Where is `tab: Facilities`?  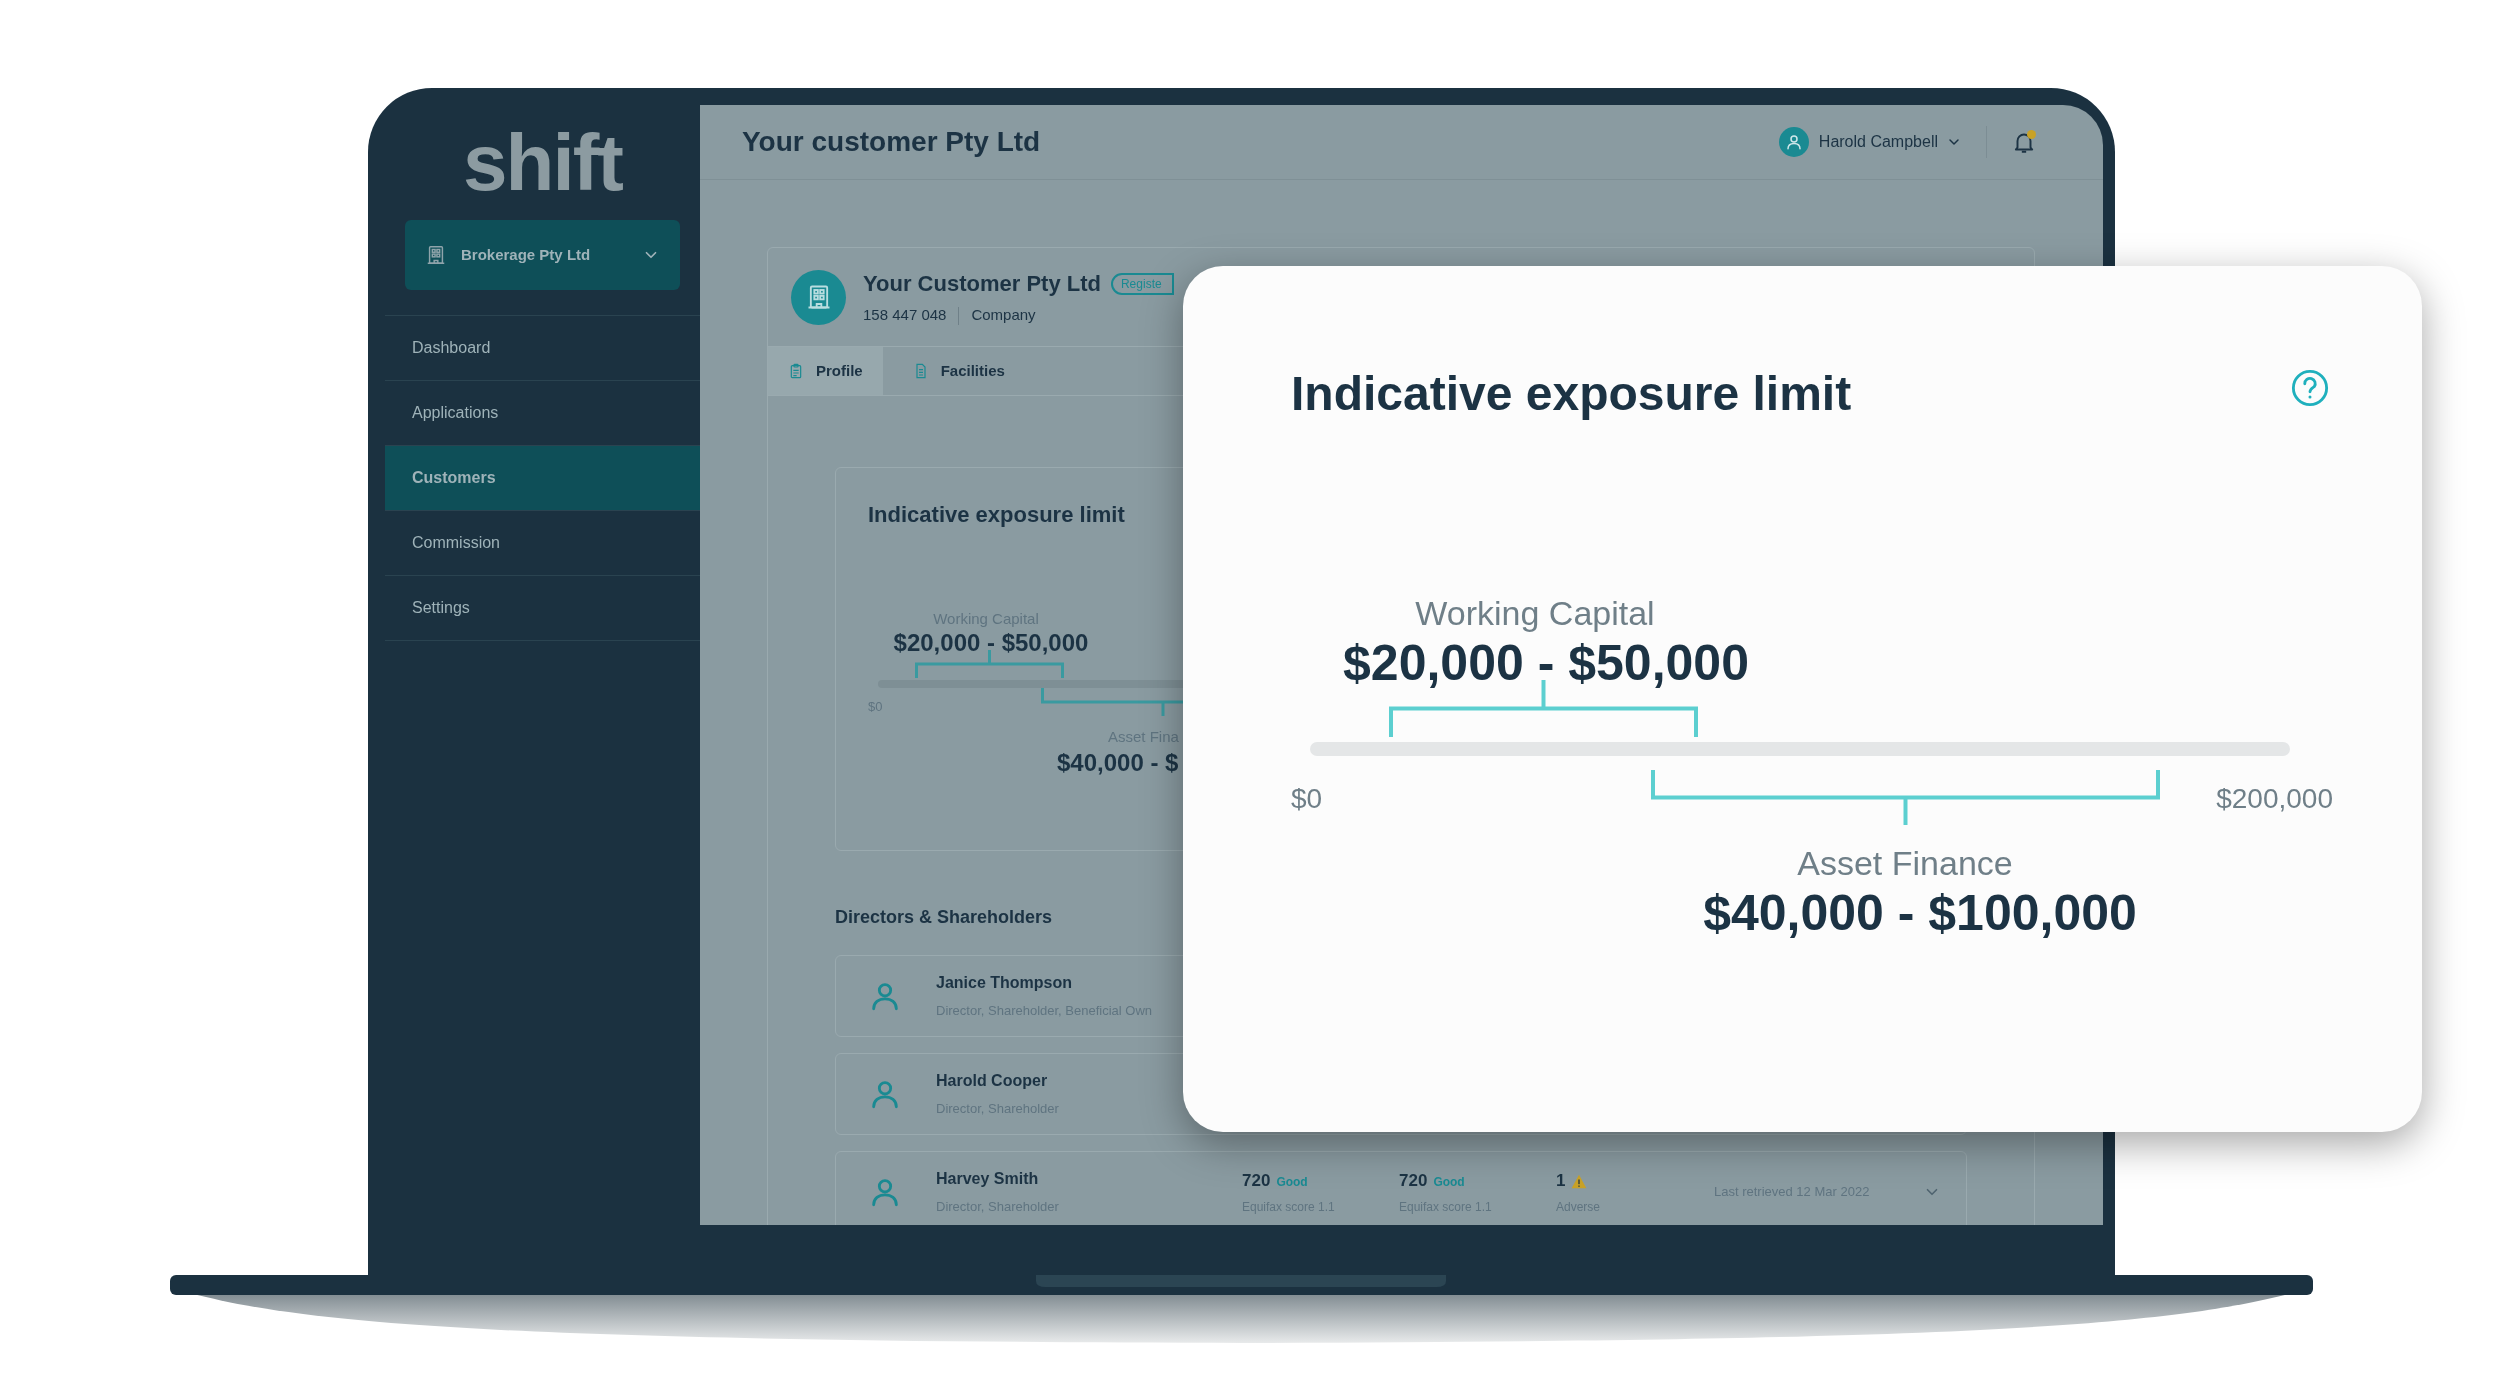 tab: Facilities is located at coordinates (958, 371).